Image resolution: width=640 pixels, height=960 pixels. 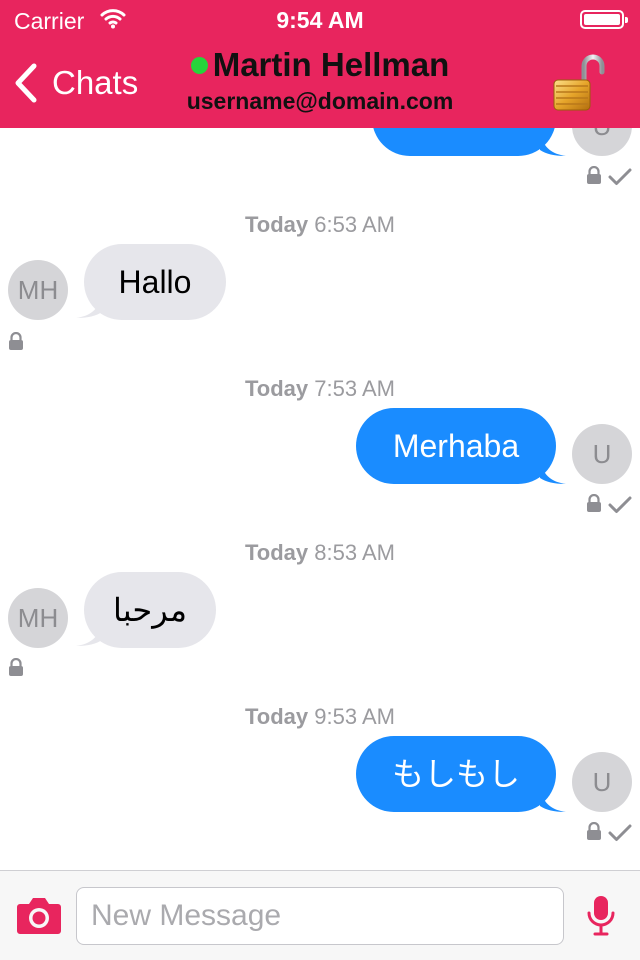 What do you see at coordinates (320, 388) in the screenshot?
I see `message-timestamp: Today 7:53 AM` at bounding box center [320, 388].